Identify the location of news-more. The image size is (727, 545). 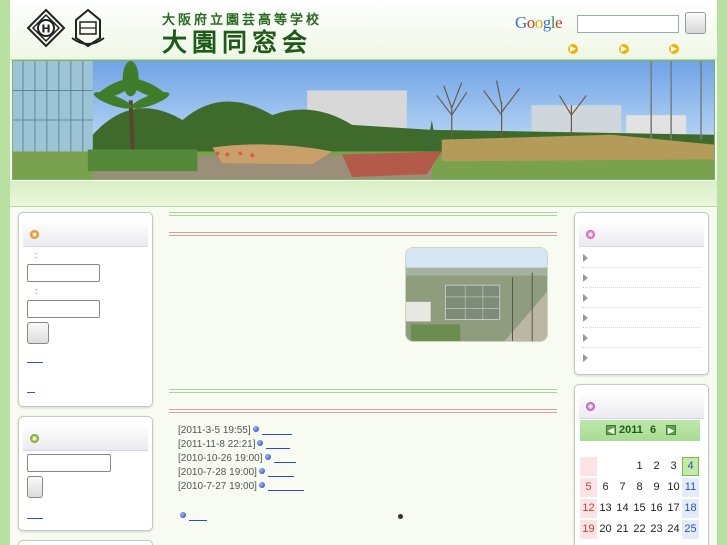
(192, 516).